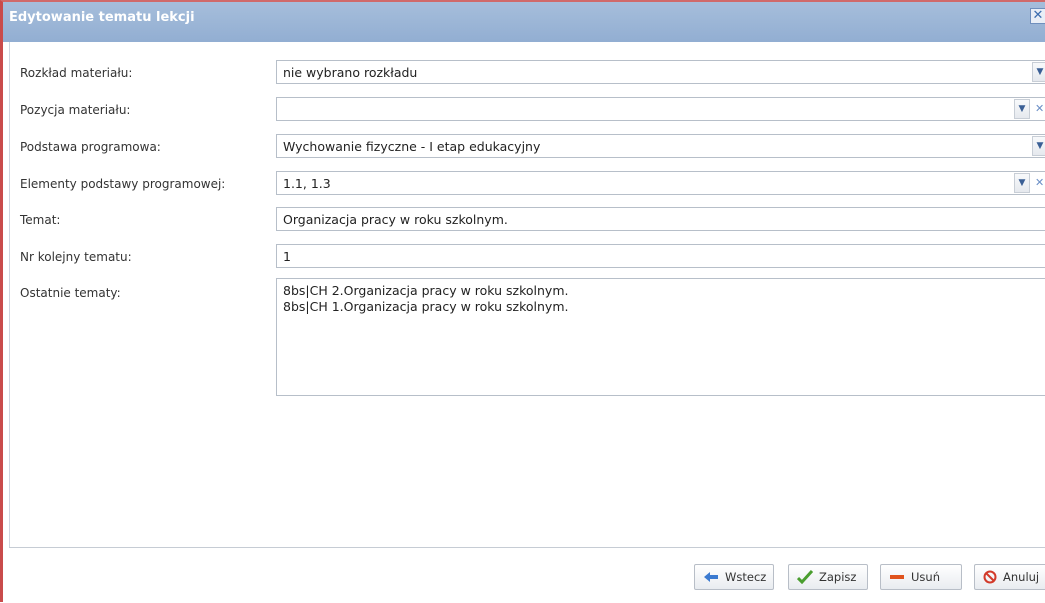 The width and height of the screenshot is (1045, 603). Describe the element at coordinates (897, 577) in the screenshot. I see `minus-icon` at that location.